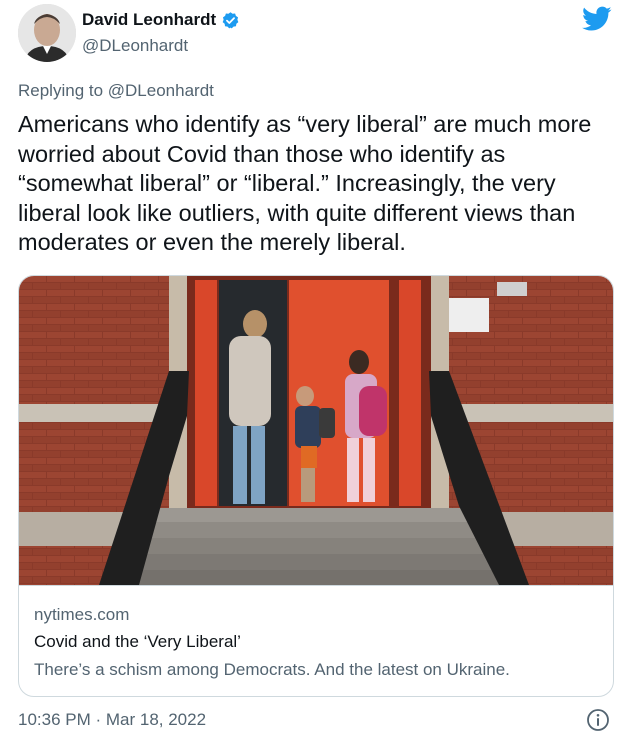 The width and height of the screenshot is (622, 737). I want to click on info-icon, so click(598, 720).